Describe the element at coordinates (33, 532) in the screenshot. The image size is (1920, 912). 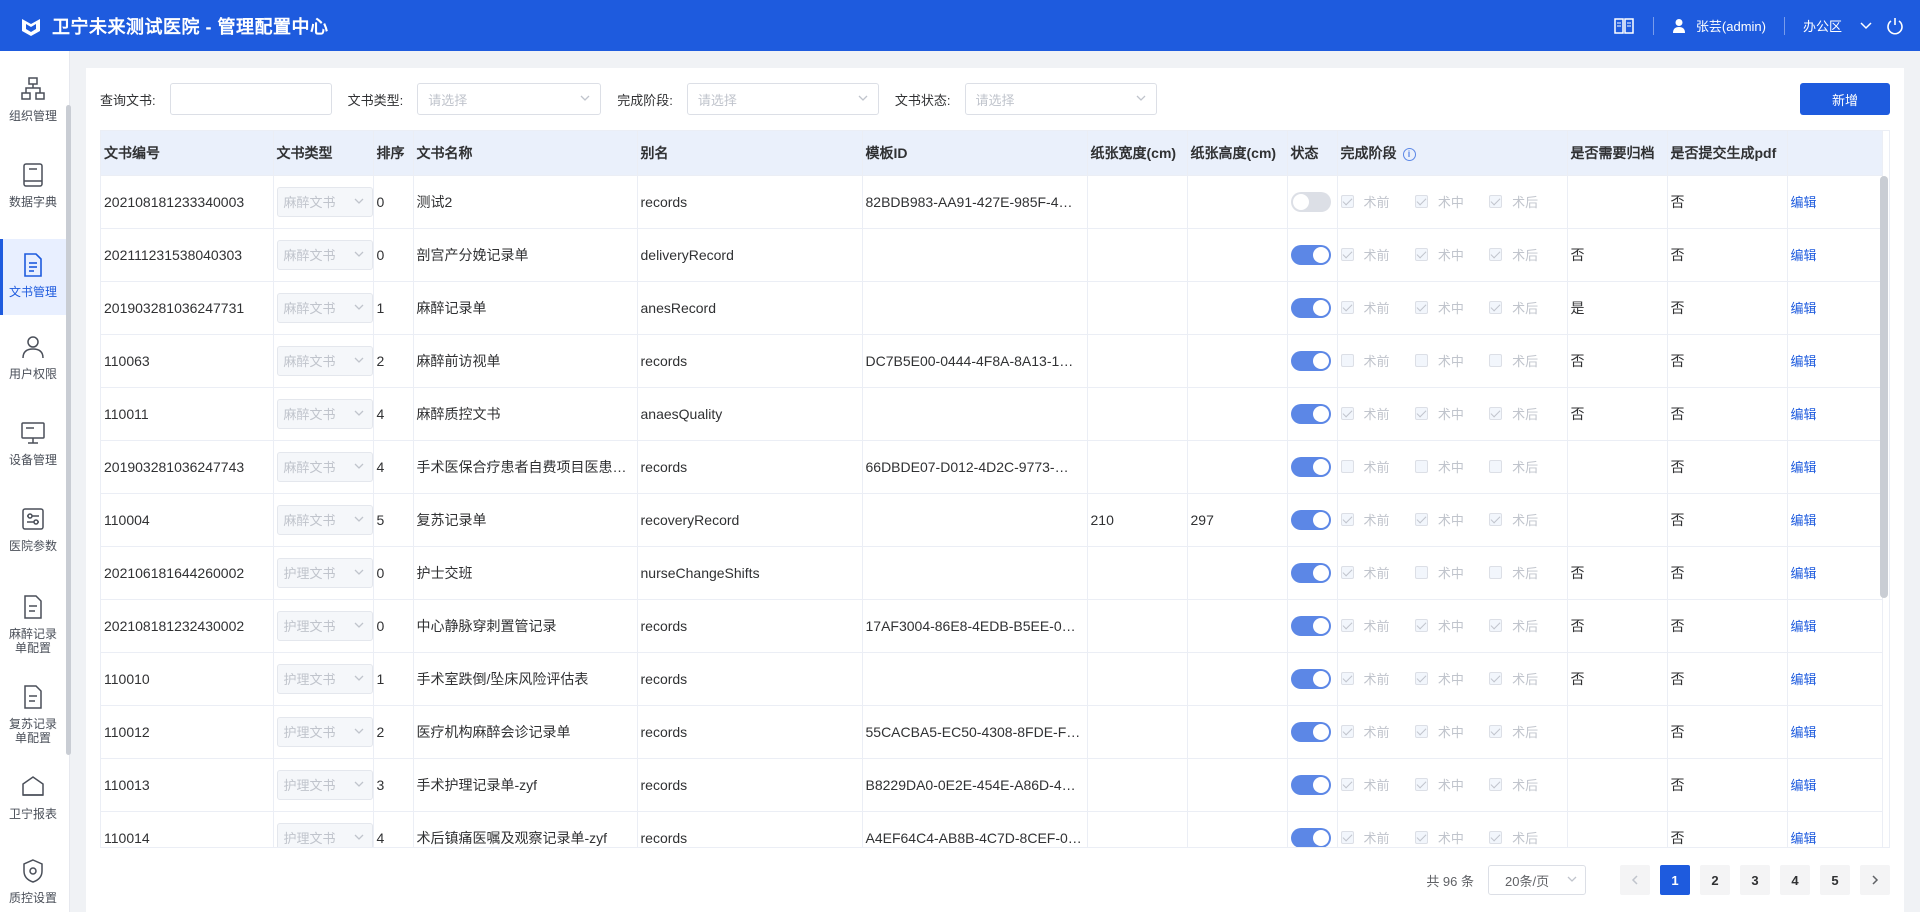
I see `sidebar-item-hospital-params: 医院参数` at that location.